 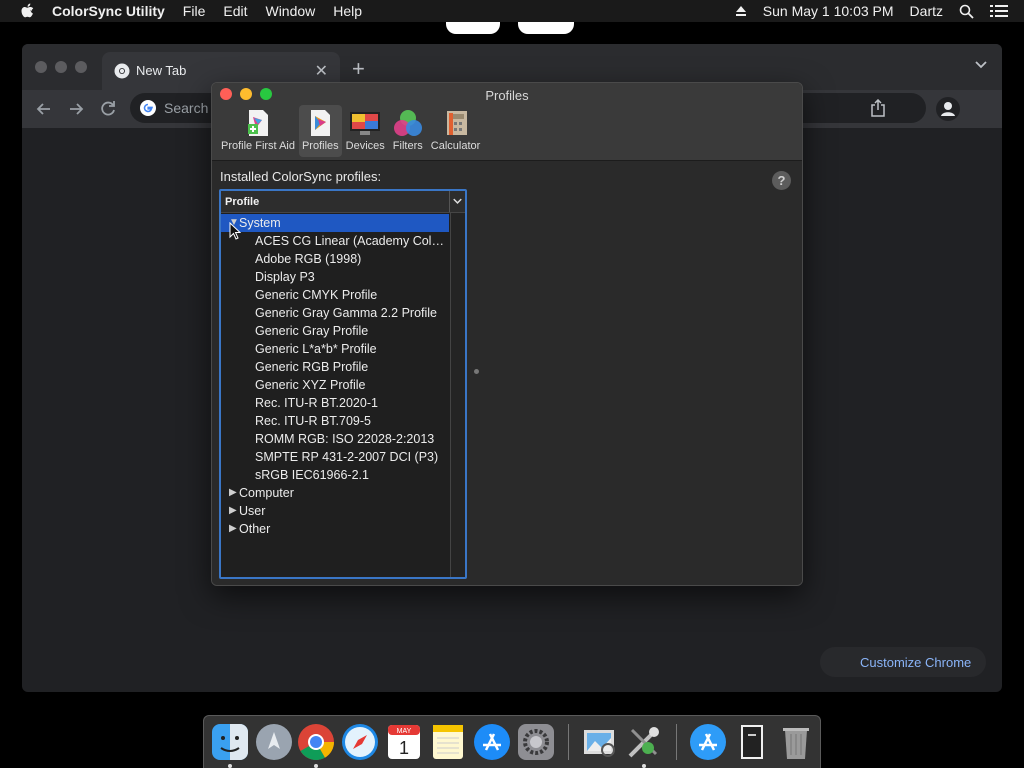 I want to click on notes-icon, so click(x=448, y=742).